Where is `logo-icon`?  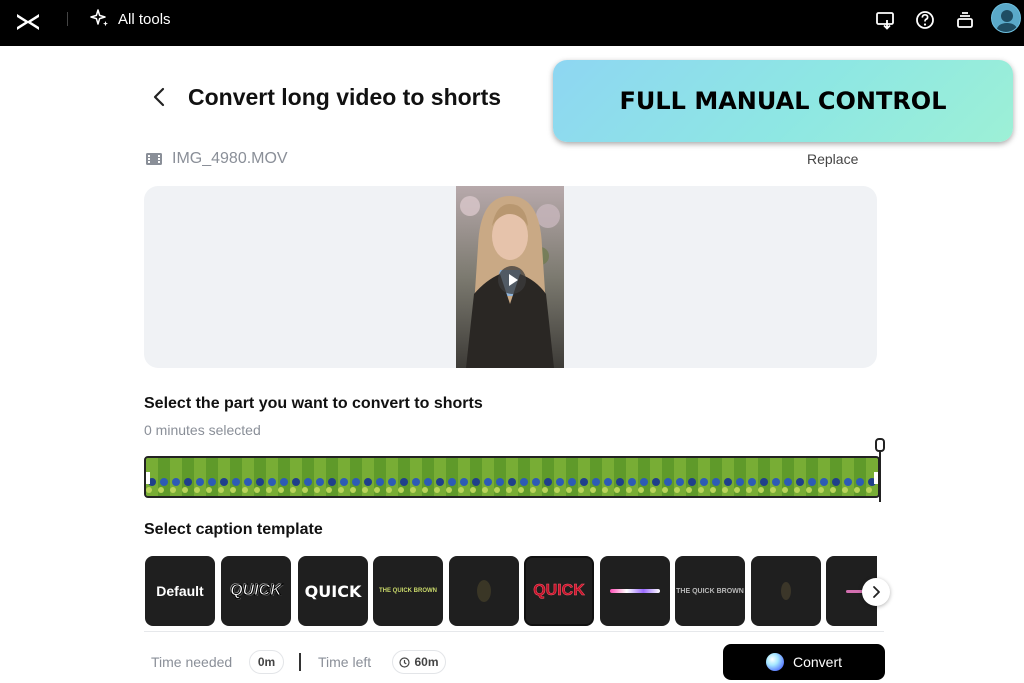 logo-icon is located at coordinates (28, 22).